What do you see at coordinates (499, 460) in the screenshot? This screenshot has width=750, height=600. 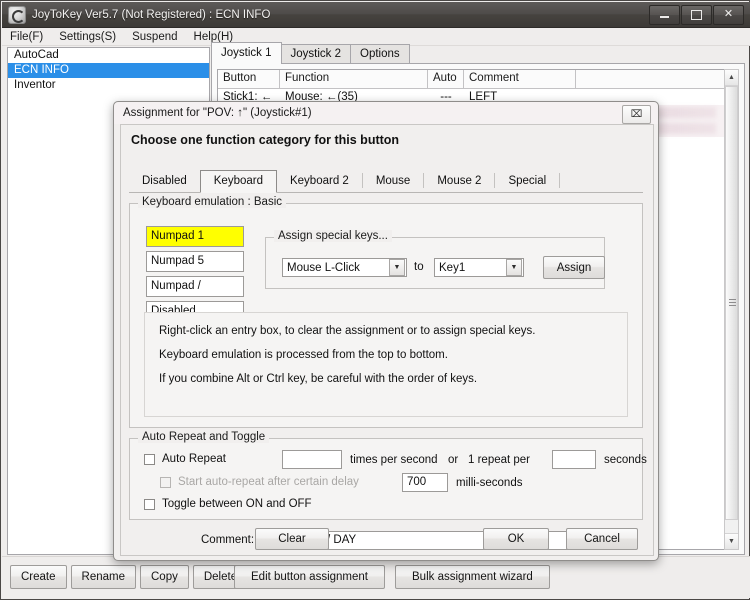 I see `one-repeat-per-label: 1 repeat per` at bounding box center [499, 460].